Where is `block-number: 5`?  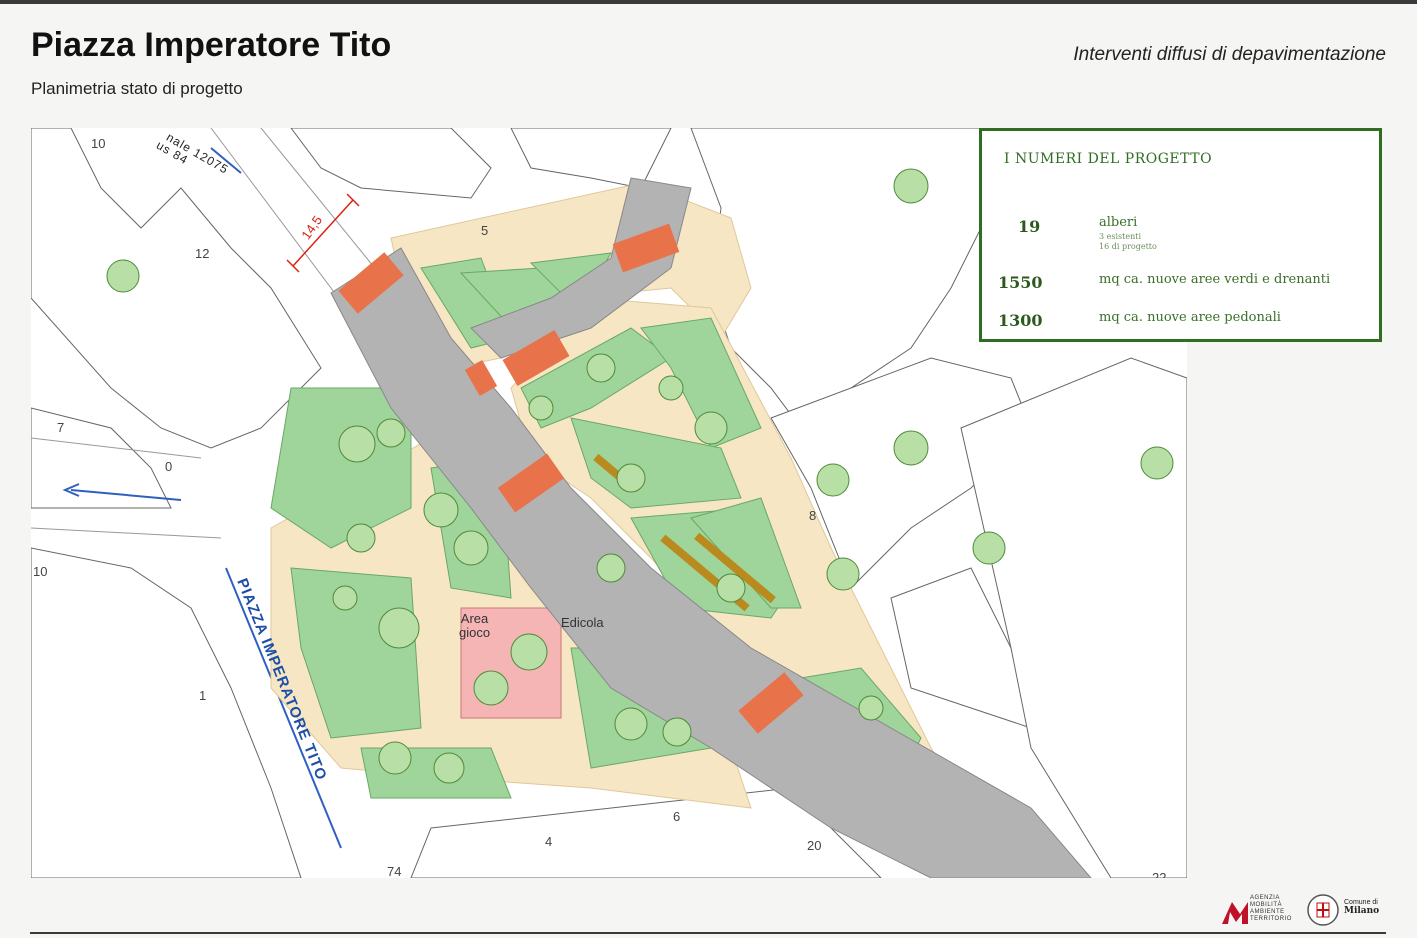
block-number: 5 is located at coordinates (485, 230).